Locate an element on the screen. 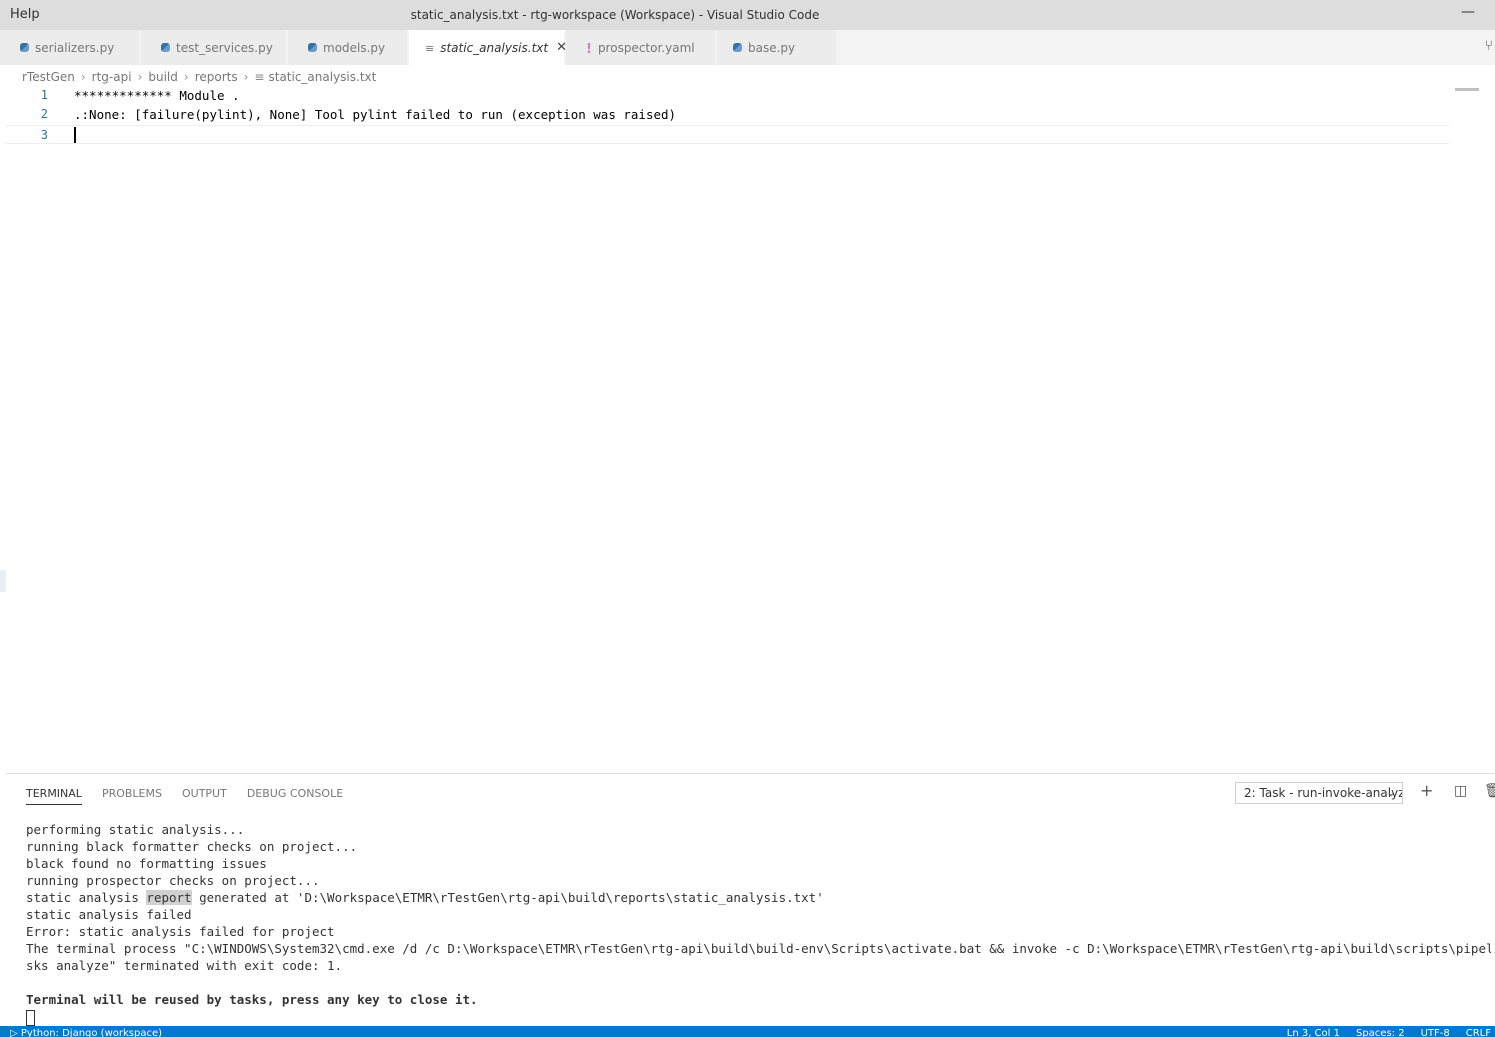 Image resolution: width=1495 pixels, height=1037 pixels. split-terminal-icon: ◫ is located at coordinates (1460, 791).